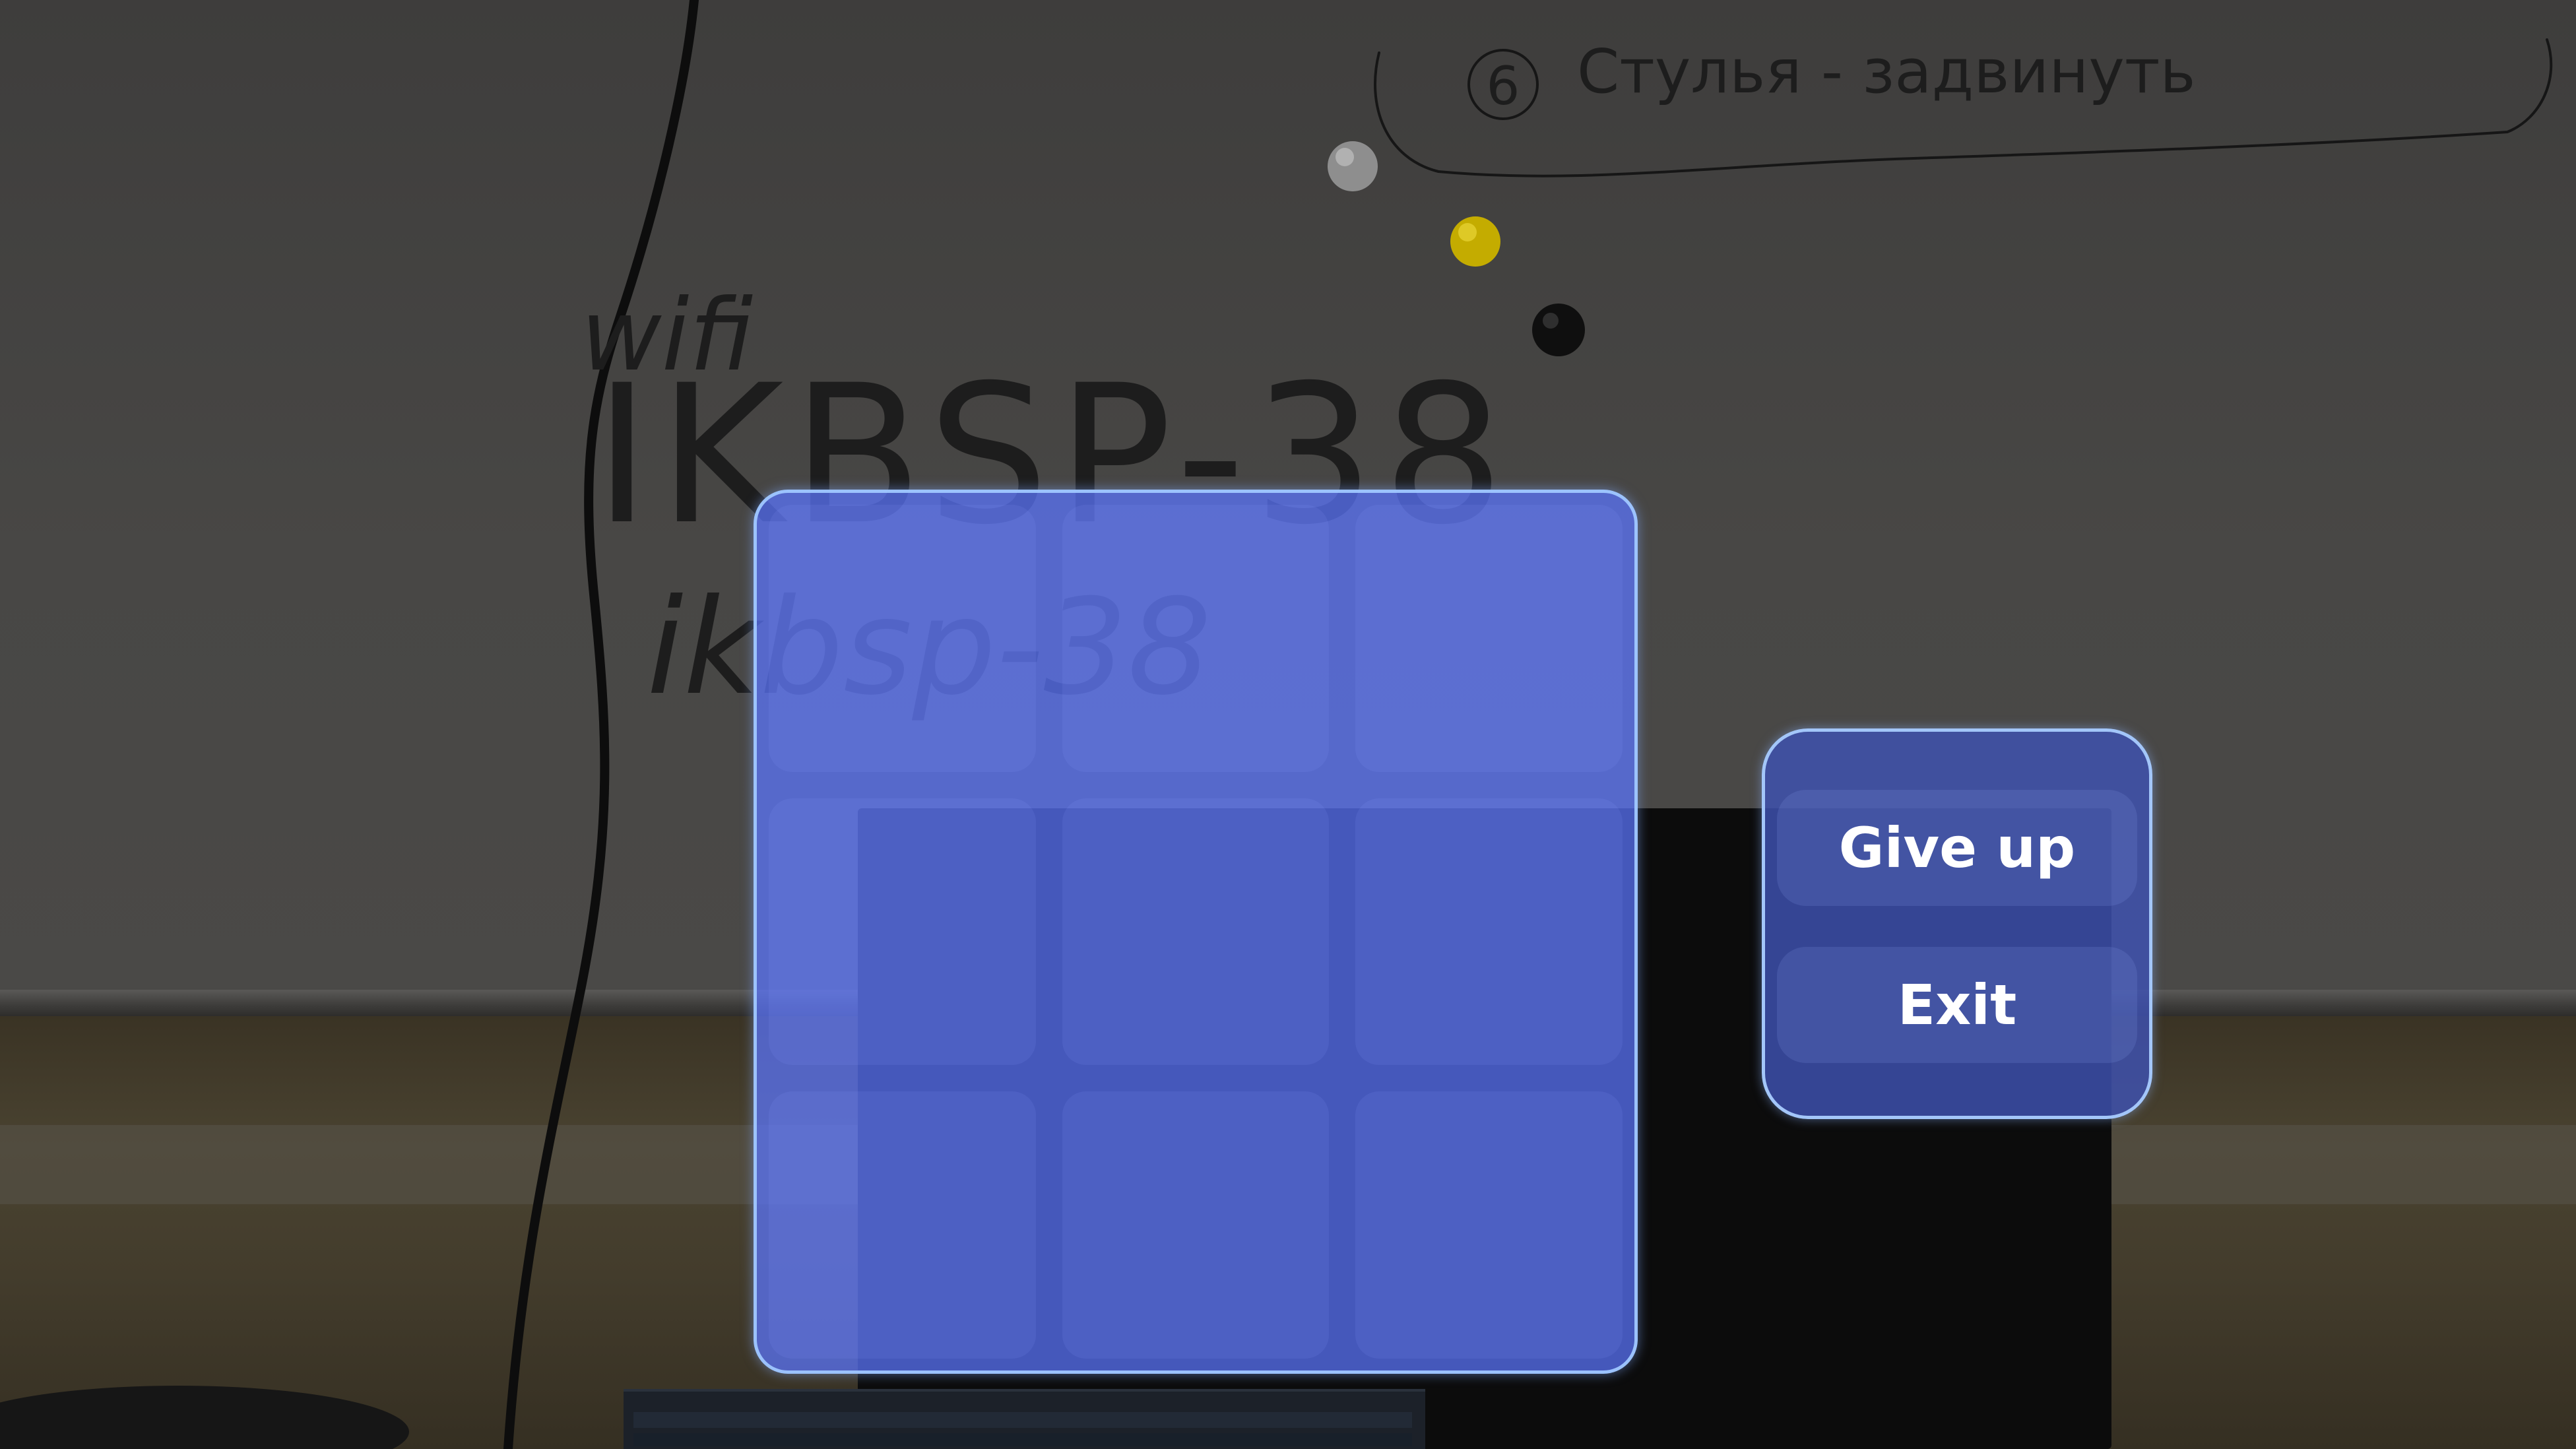 The width and height of the screenshot is (2576, 1449). I want to click on yellow-magnet-highlight, so click(1467, 232).